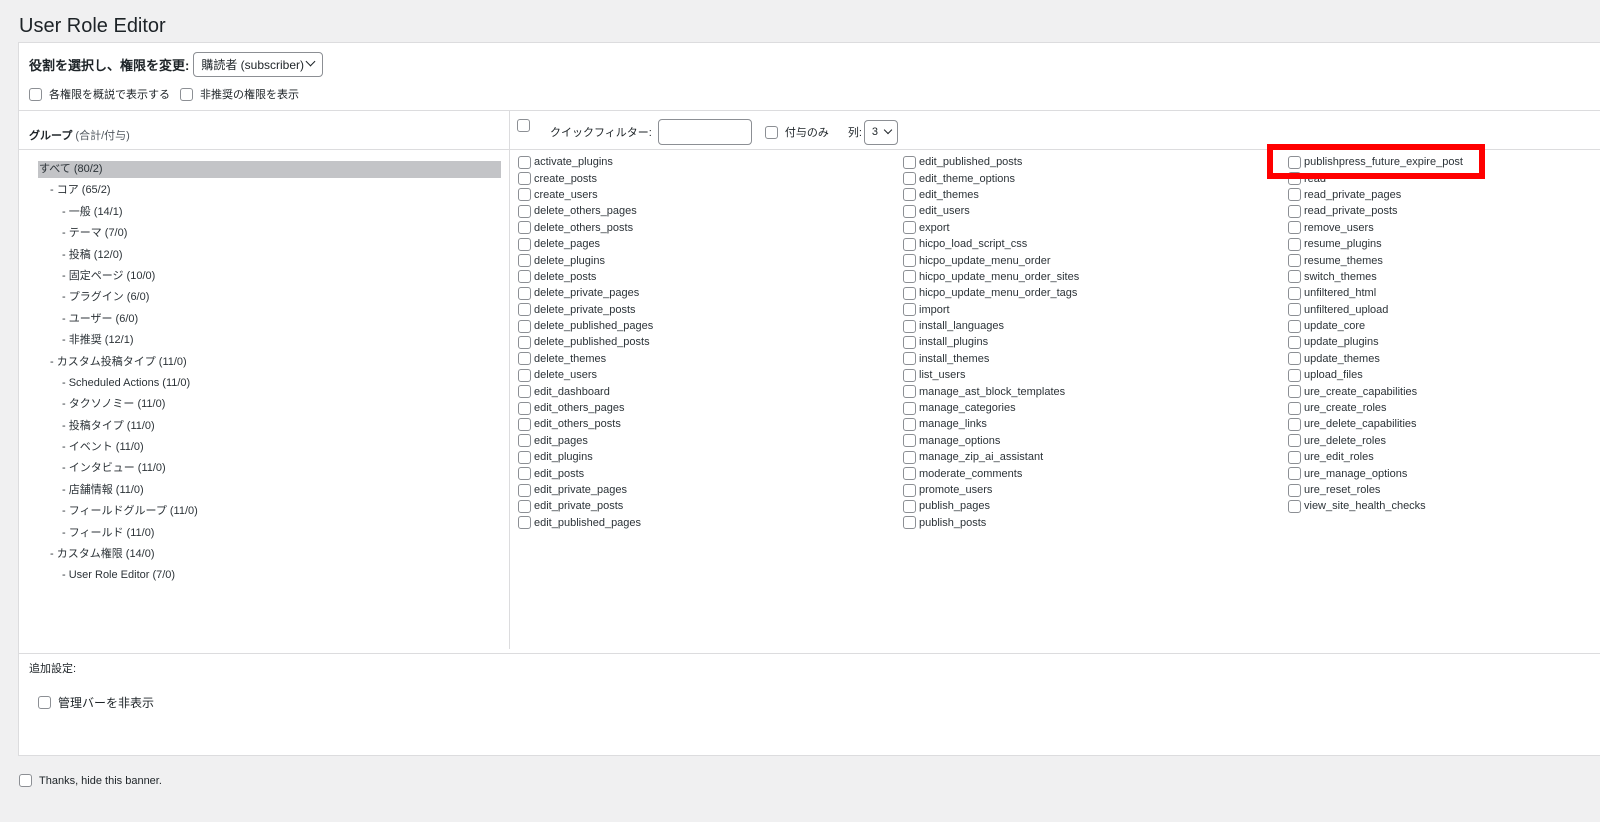 The width and height of the screenshot is (1600, 822). I want to click on capability-item: hicpo_load_script_css, so click(991, 244).